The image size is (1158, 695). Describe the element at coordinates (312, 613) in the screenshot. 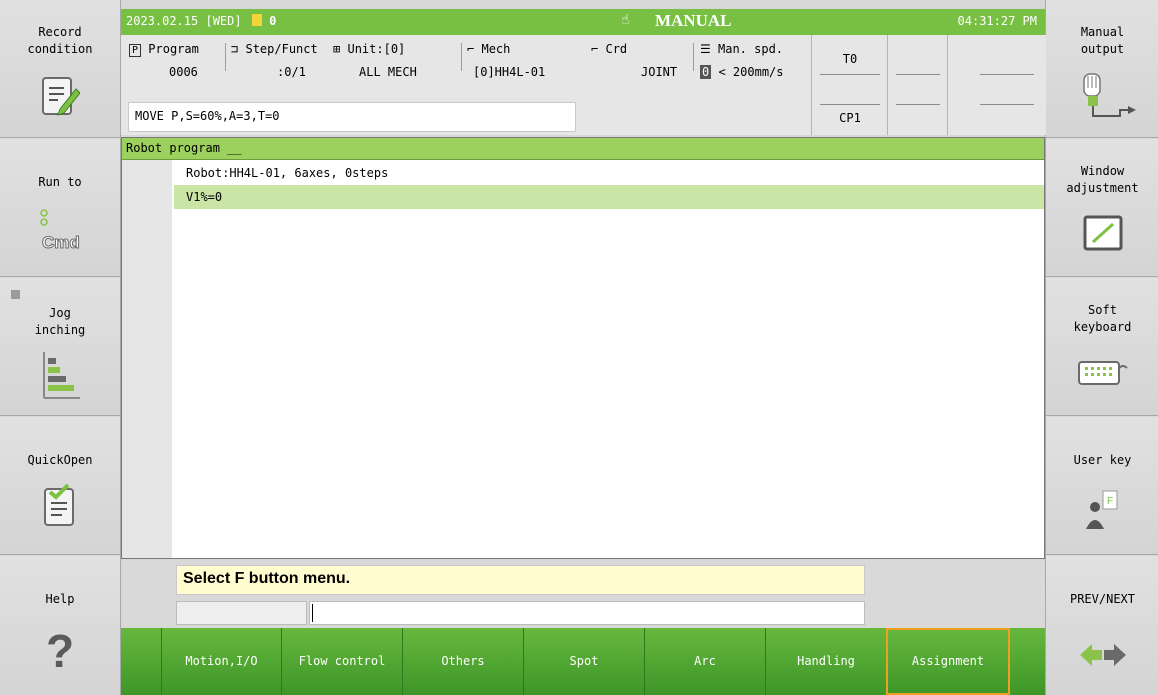

I see `text-caret` at that location.